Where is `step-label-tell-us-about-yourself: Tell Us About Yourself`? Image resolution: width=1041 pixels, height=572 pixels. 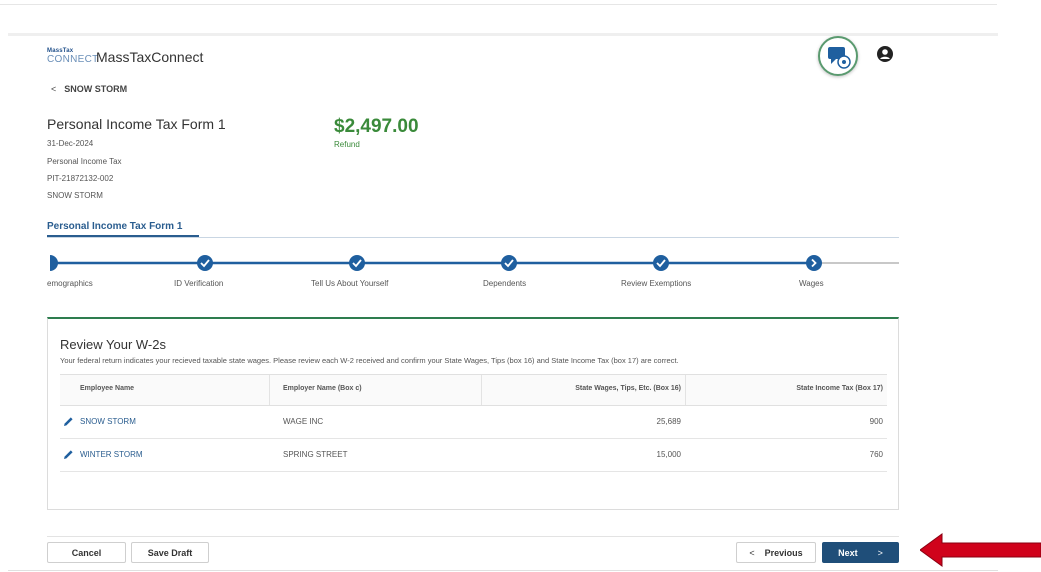
step-label-tell-us-about-yourself: Tell Us About Yourself is located at coordinates (349, 283).